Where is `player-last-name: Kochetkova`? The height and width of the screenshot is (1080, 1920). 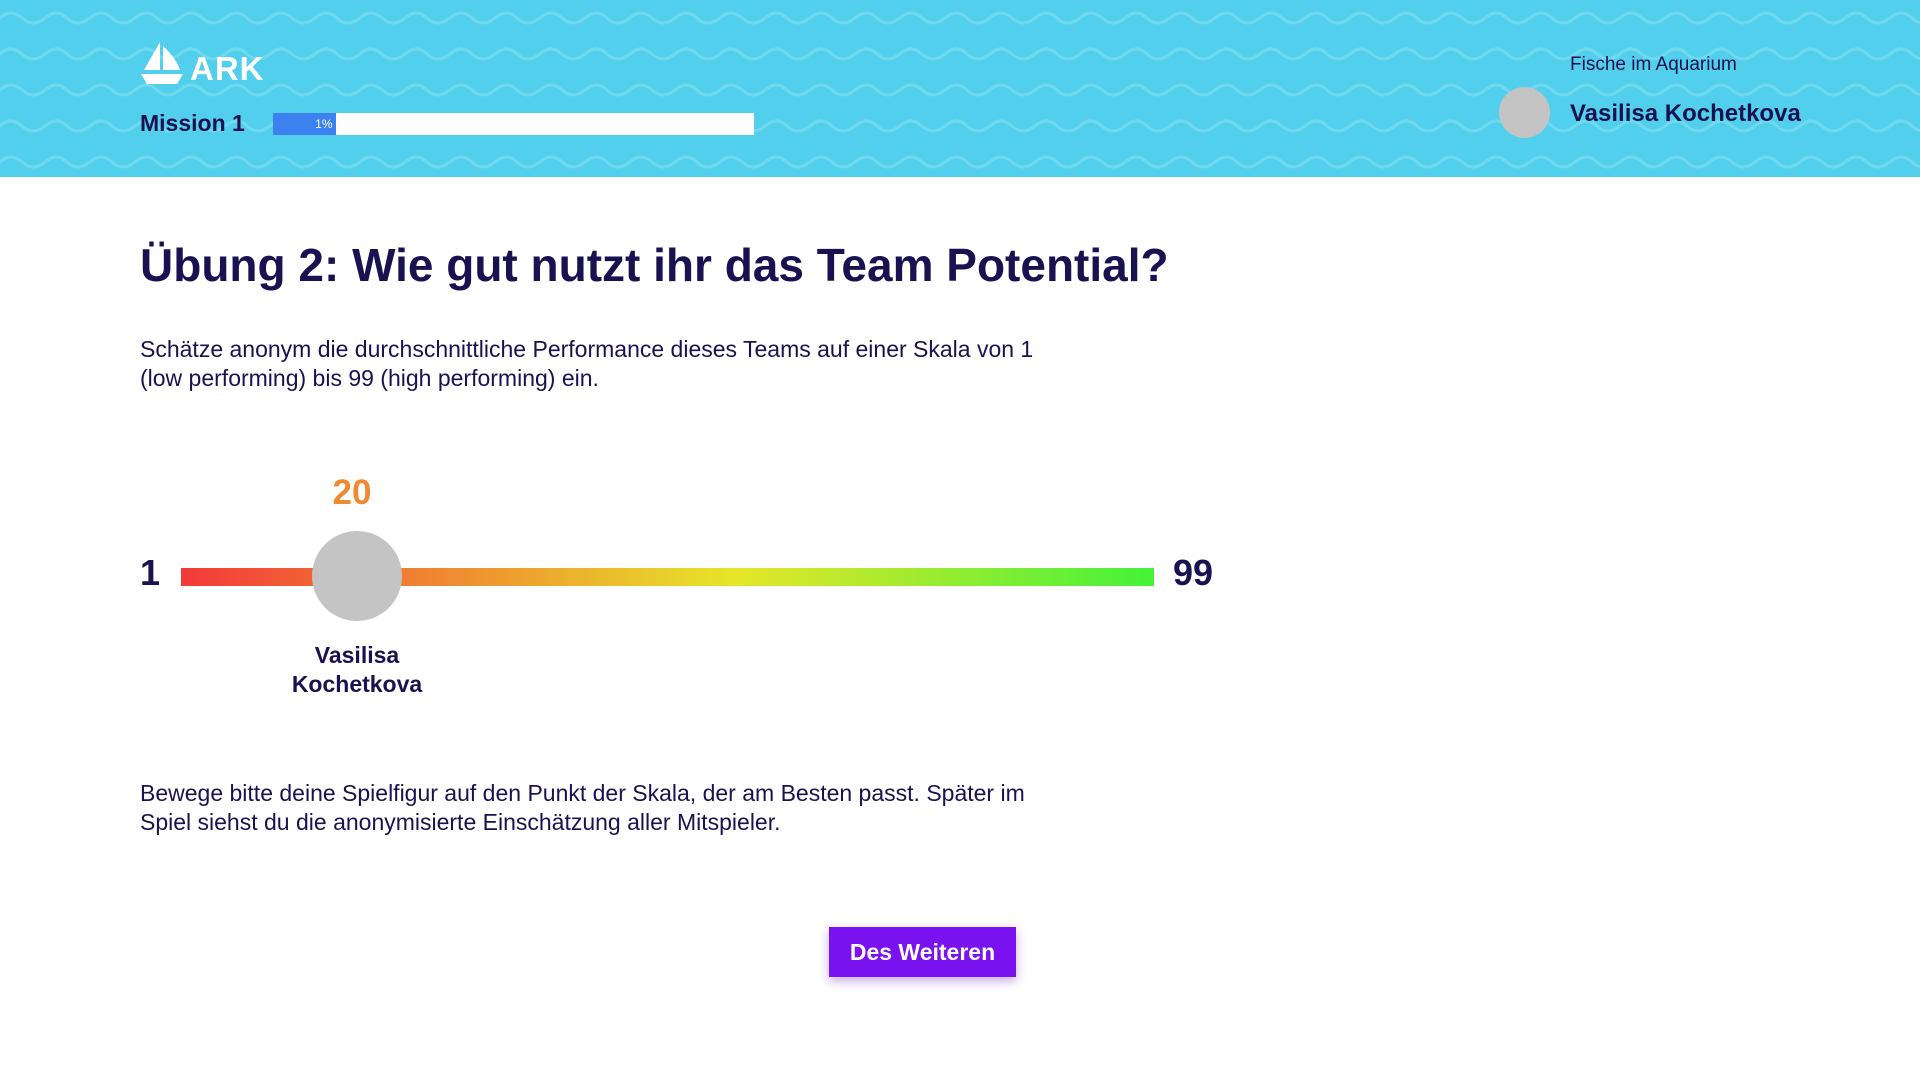 player-last-name: Kochetkova is located at coordinates (357, 684).